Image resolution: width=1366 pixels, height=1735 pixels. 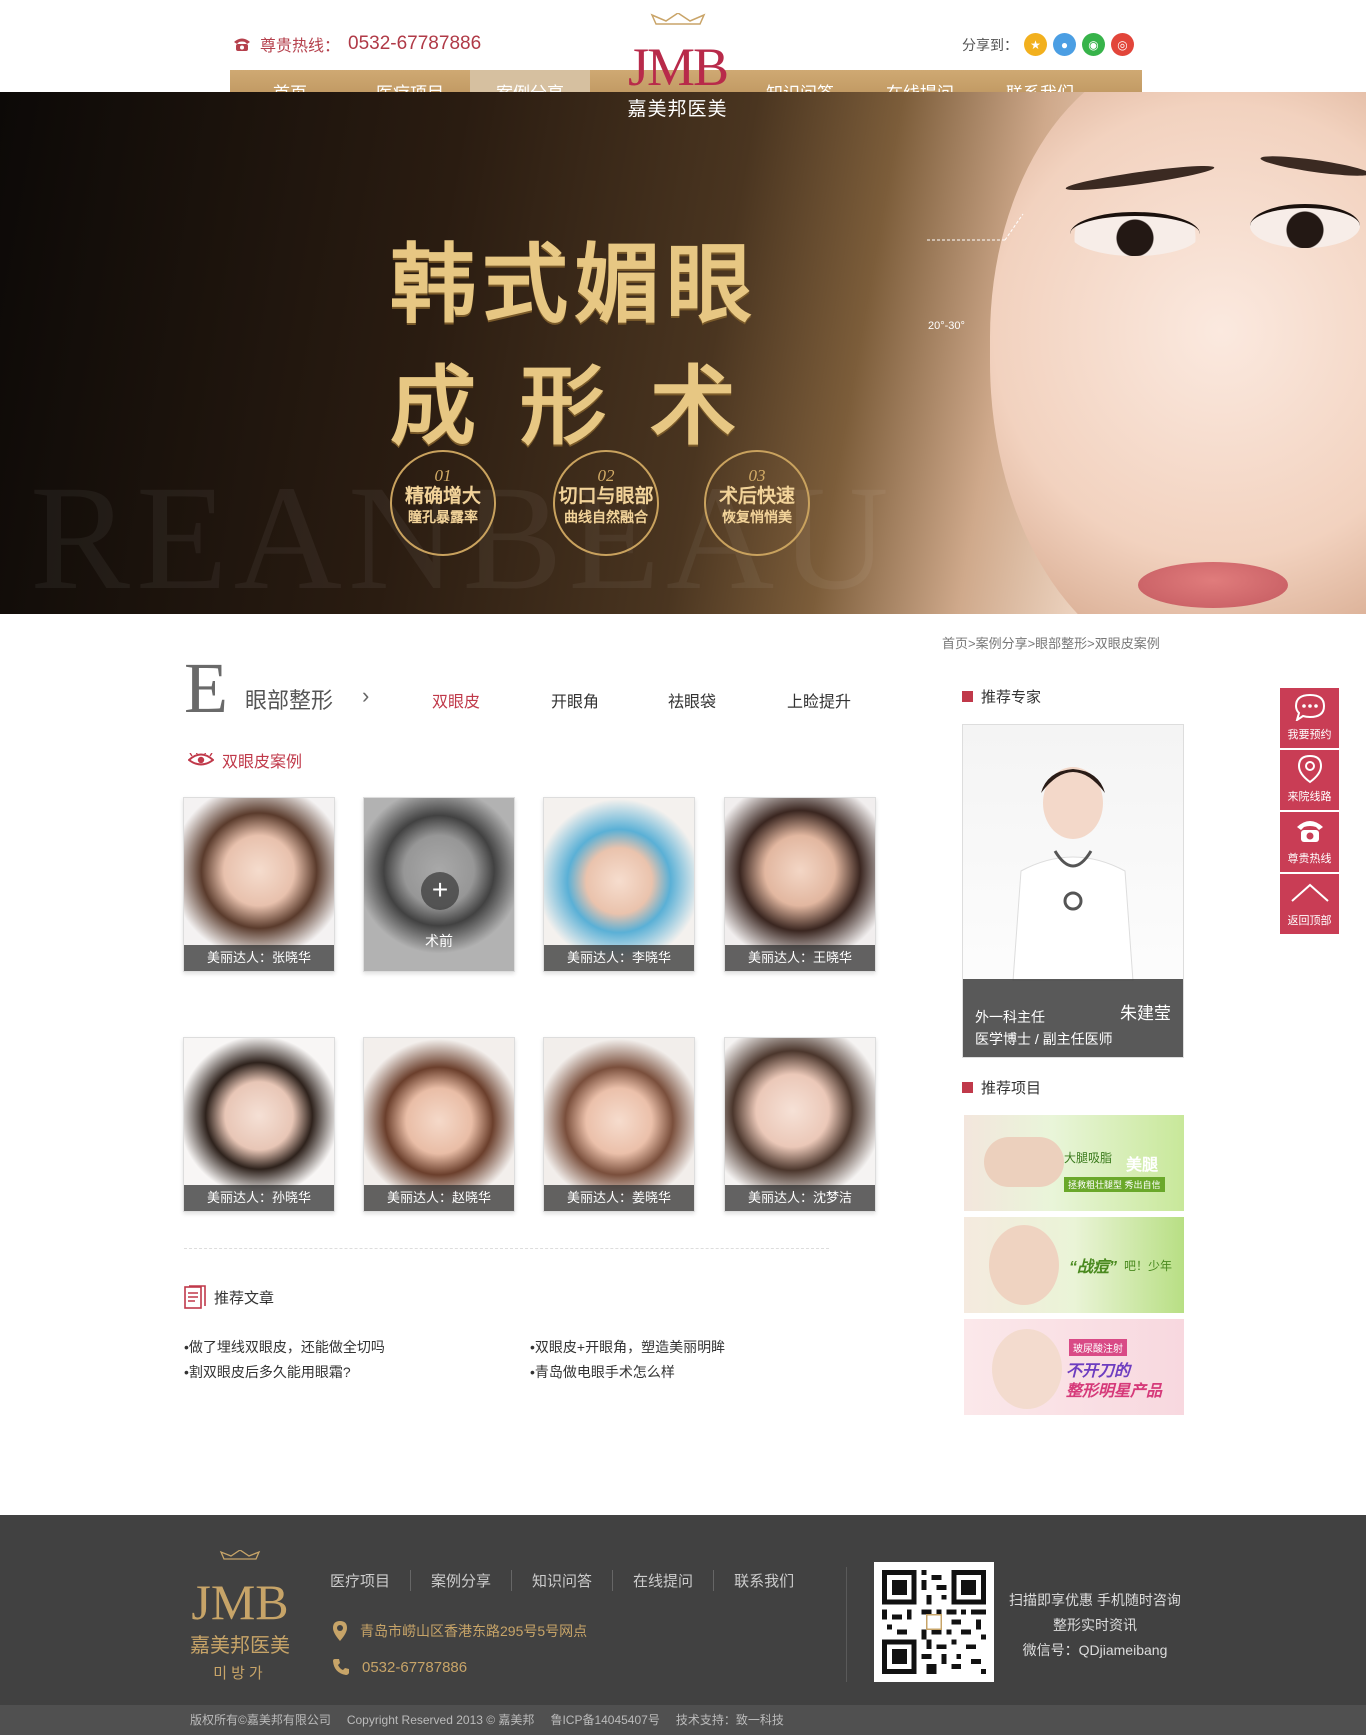 What do you see at coordinates (300, 46) in the screenshot?
I see `hotline-label: 尊贵热线：` at bounding box center [300, 46].